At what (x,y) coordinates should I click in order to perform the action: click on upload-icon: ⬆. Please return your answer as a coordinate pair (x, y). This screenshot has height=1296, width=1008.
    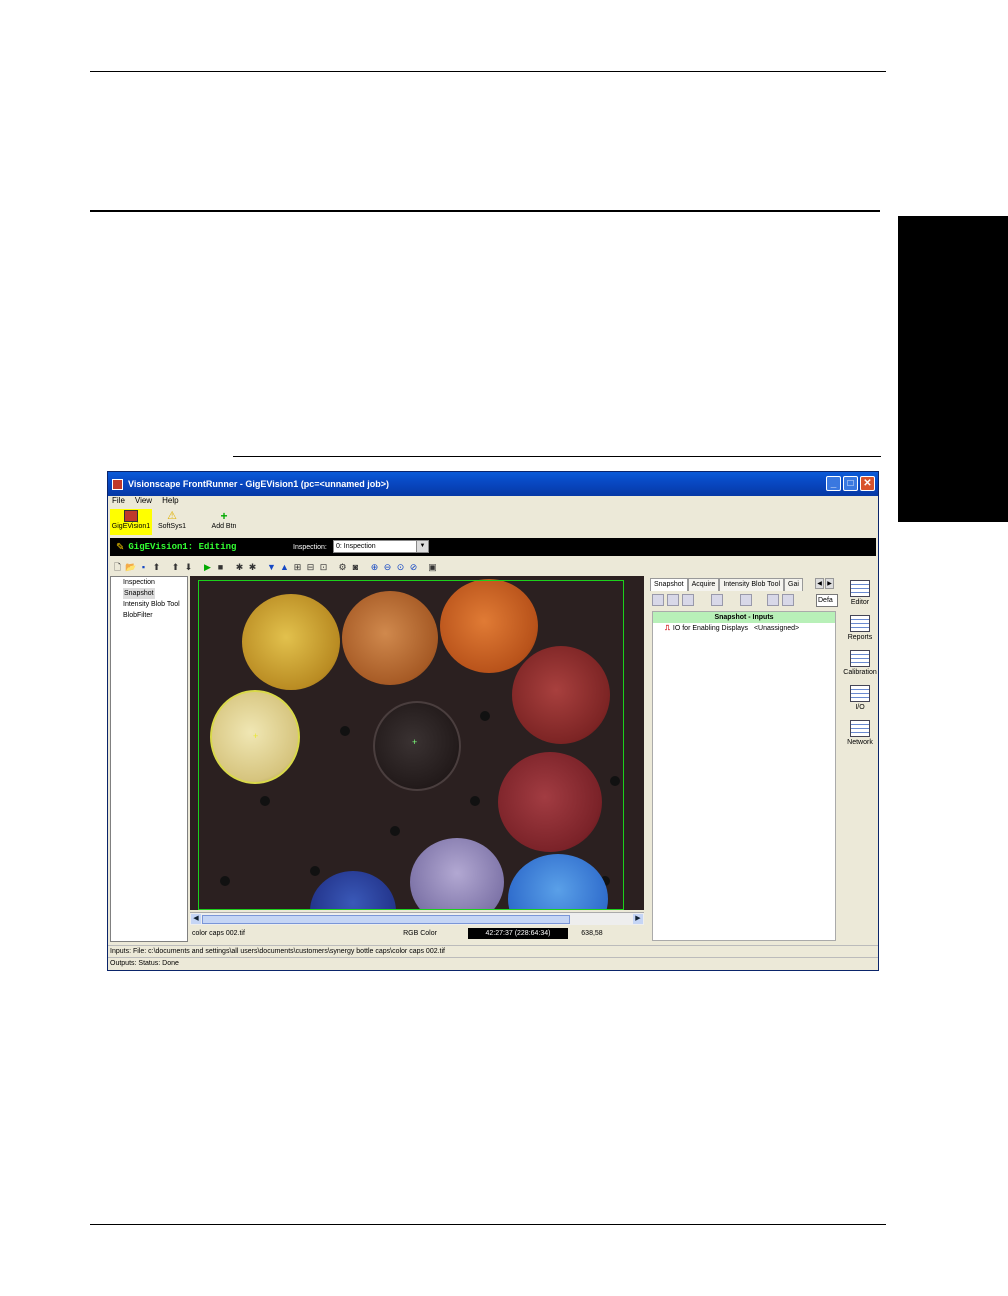
    Looking at the image, I should click on (156, 567).